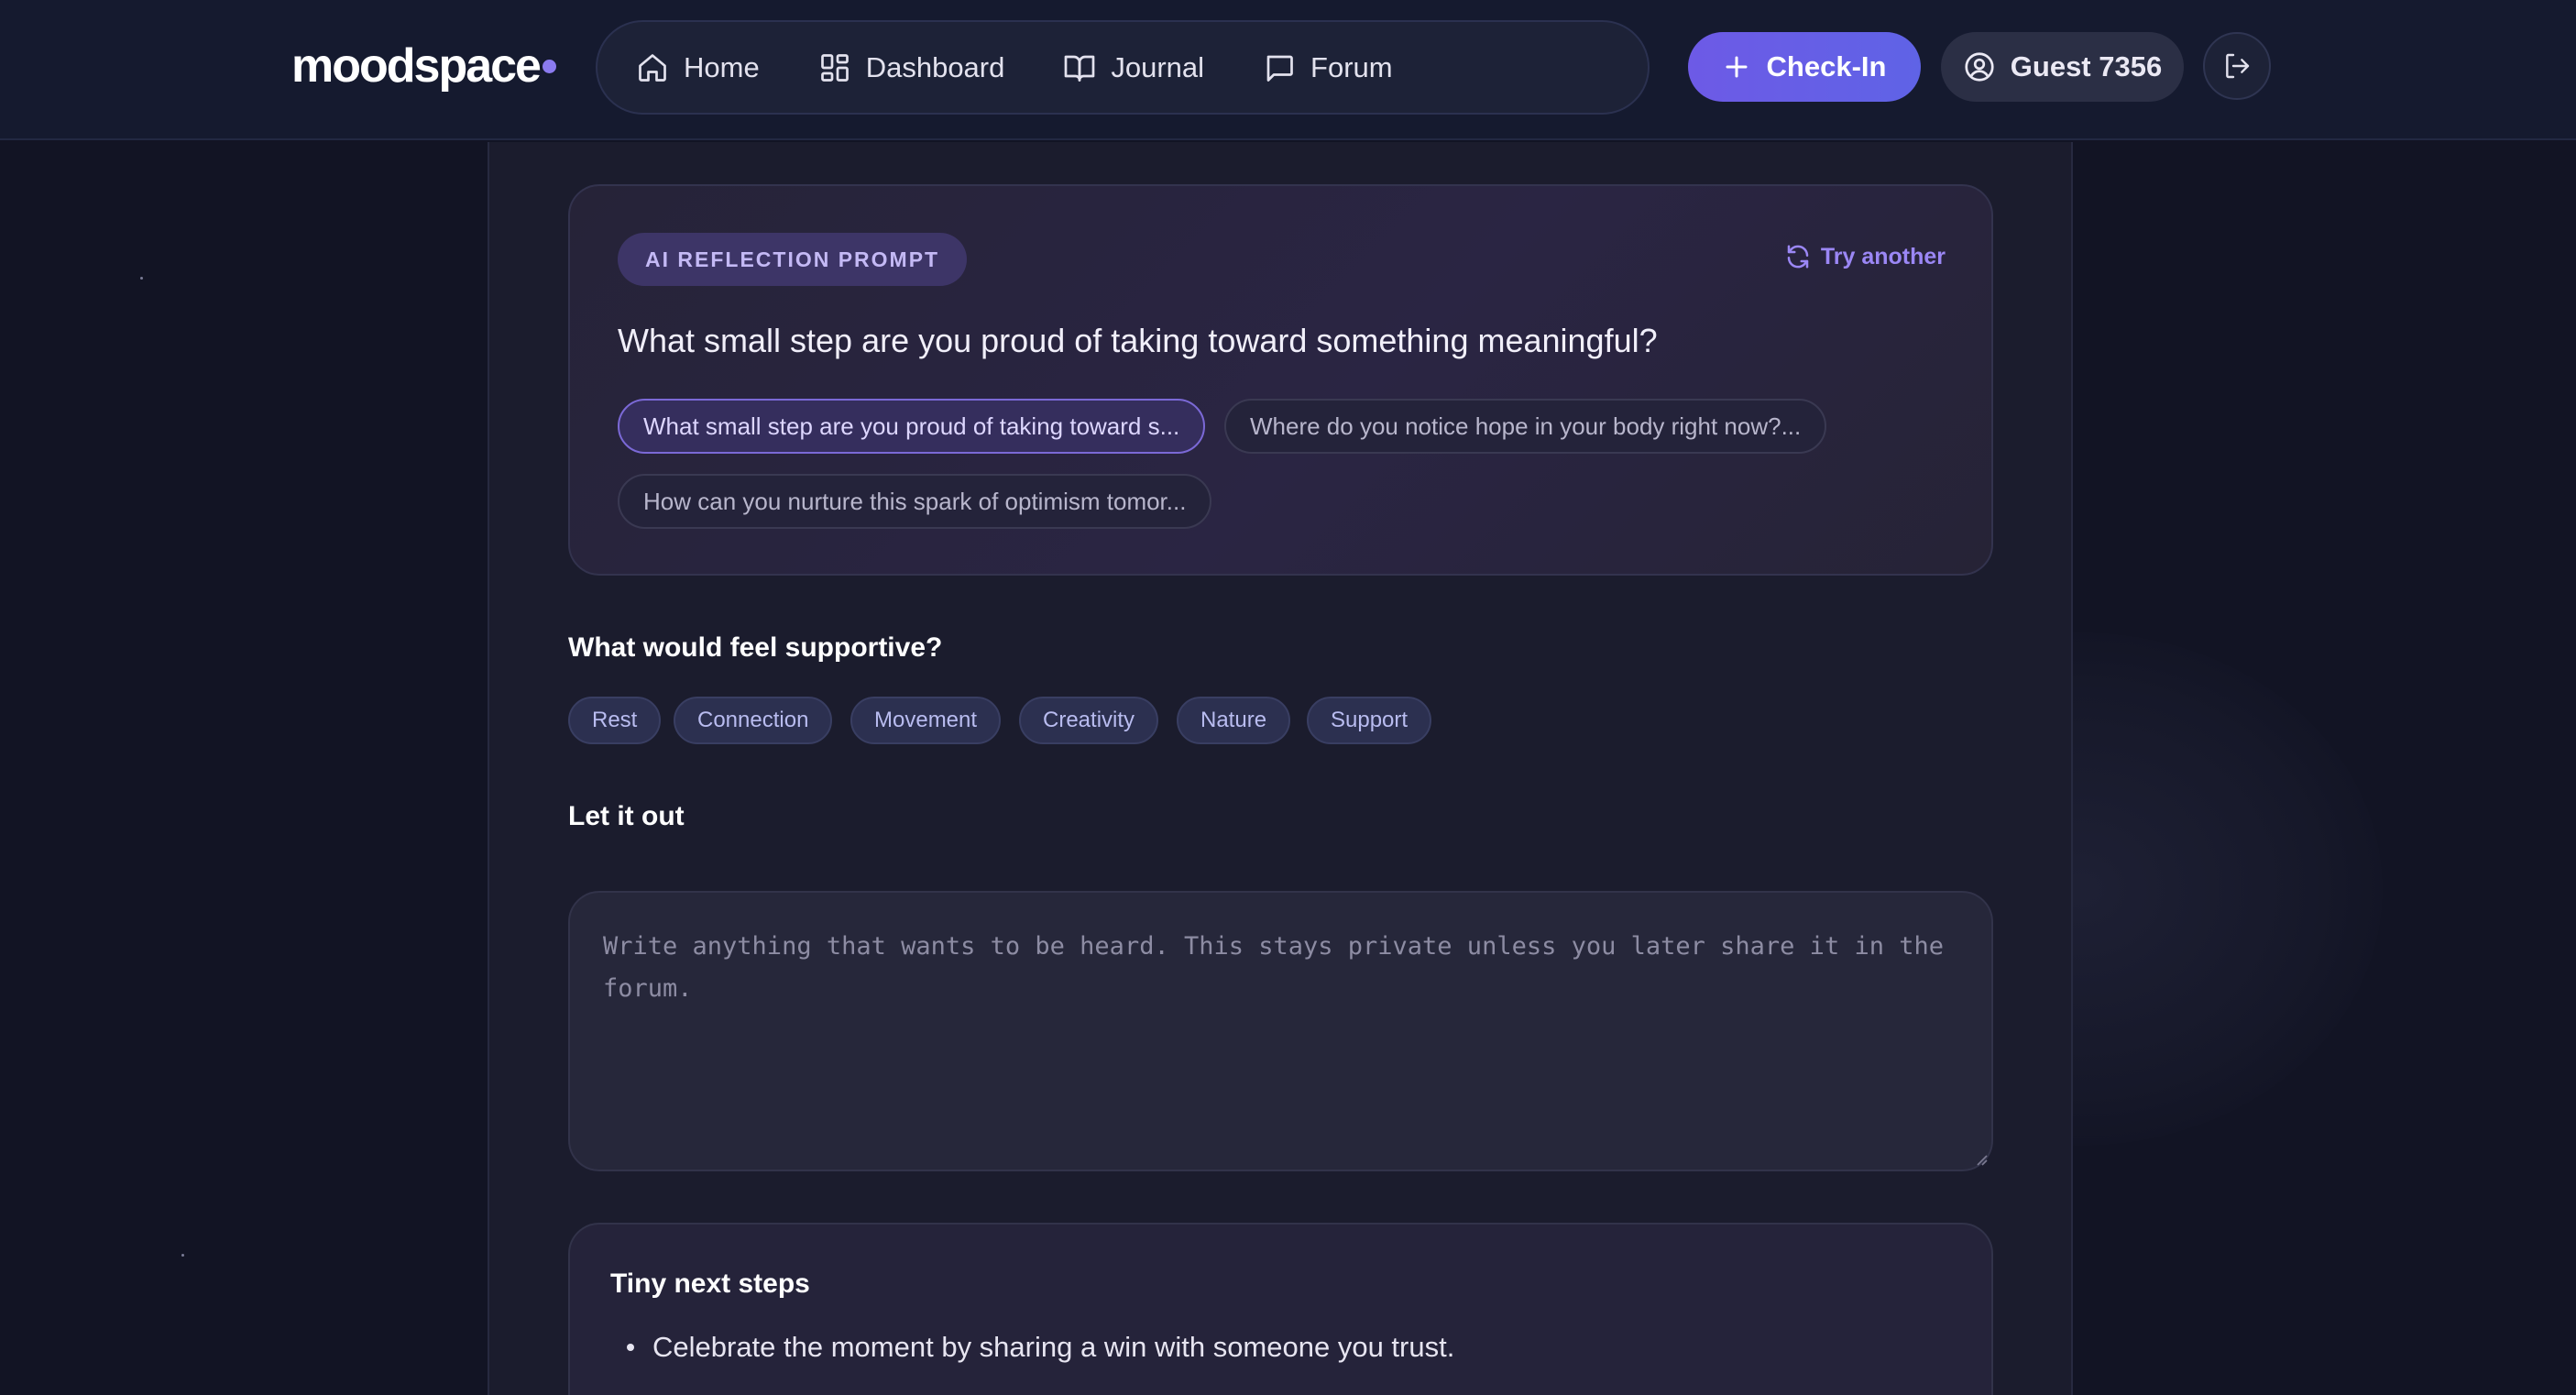 The width and height of the screenshot is (2576, 1395). I want to click on logout-icon, so click(2238, 66).